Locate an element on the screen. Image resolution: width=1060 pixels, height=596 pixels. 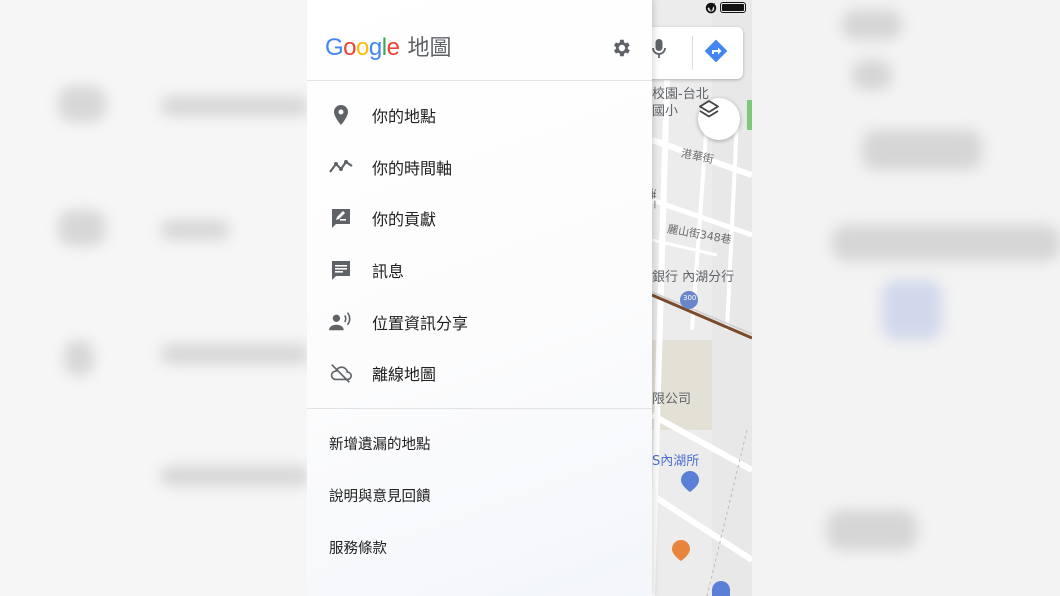
battery-icon is located at coordinates (733, 7).